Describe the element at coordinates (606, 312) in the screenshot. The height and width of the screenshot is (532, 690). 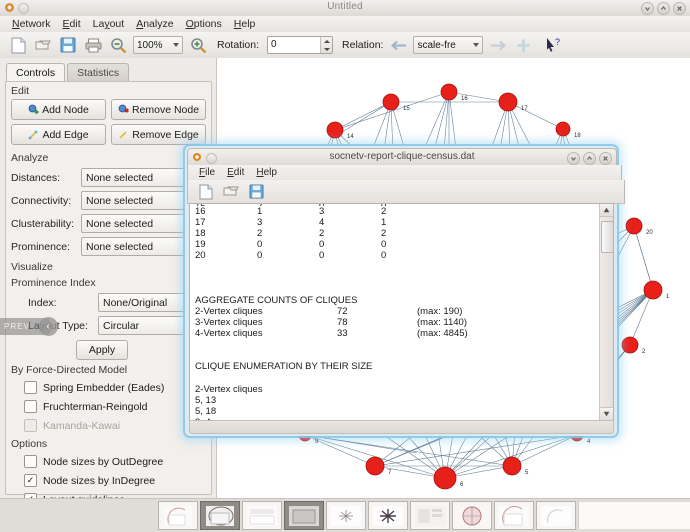
I see `report-scrollbar` at that location.